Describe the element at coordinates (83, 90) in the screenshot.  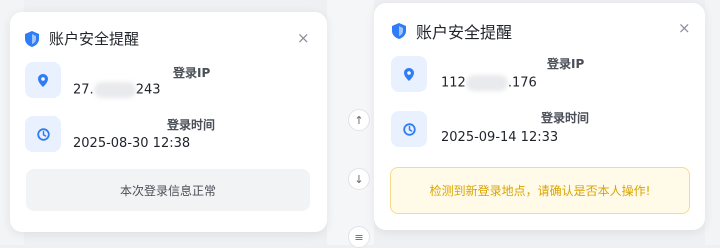
I see `ip-prefix: 27.` at that location.